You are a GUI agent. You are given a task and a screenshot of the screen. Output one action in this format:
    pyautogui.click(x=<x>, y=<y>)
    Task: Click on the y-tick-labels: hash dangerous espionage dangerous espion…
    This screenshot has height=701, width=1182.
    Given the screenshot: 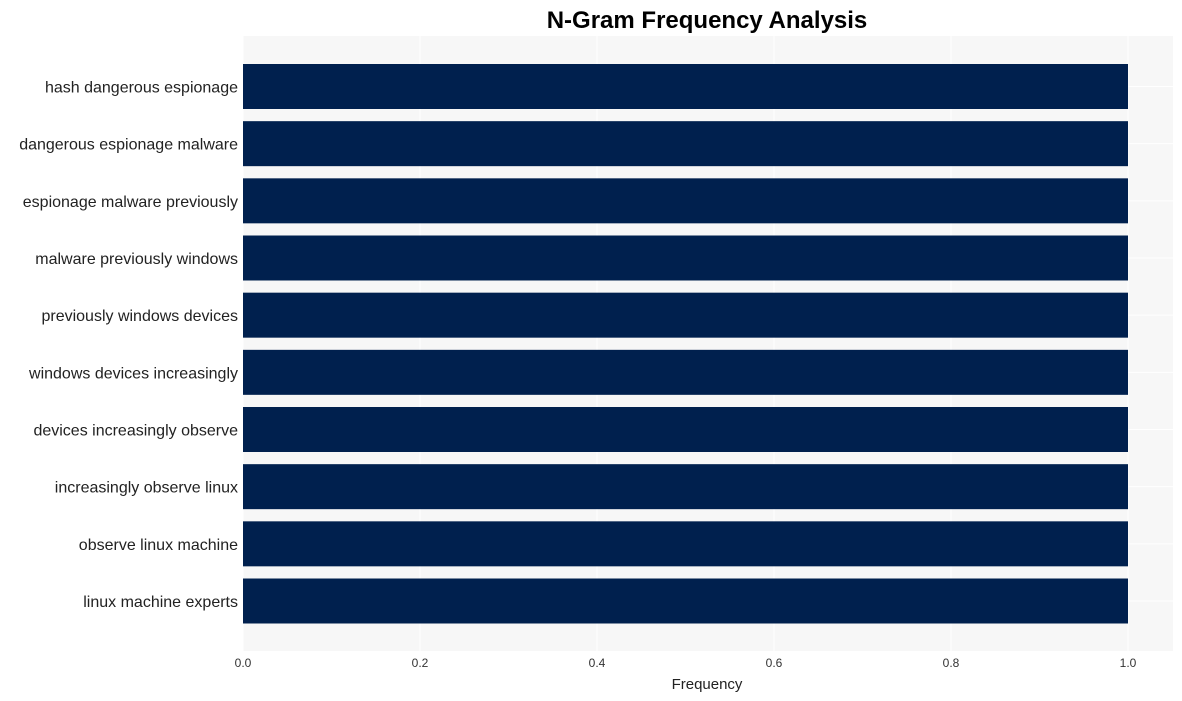 What is the action you would take?
    pyautogui.click(x=128, y=346)
    